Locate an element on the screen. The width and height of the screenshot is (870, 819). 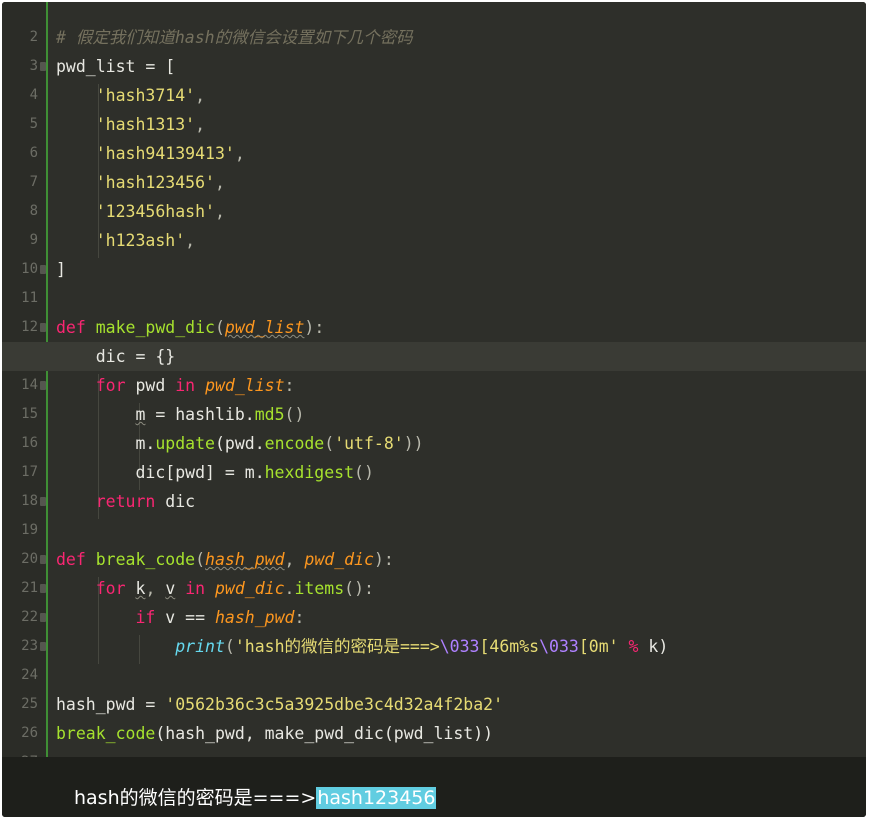
string-literal: '123456hash' is located at coordinates (155, 211).